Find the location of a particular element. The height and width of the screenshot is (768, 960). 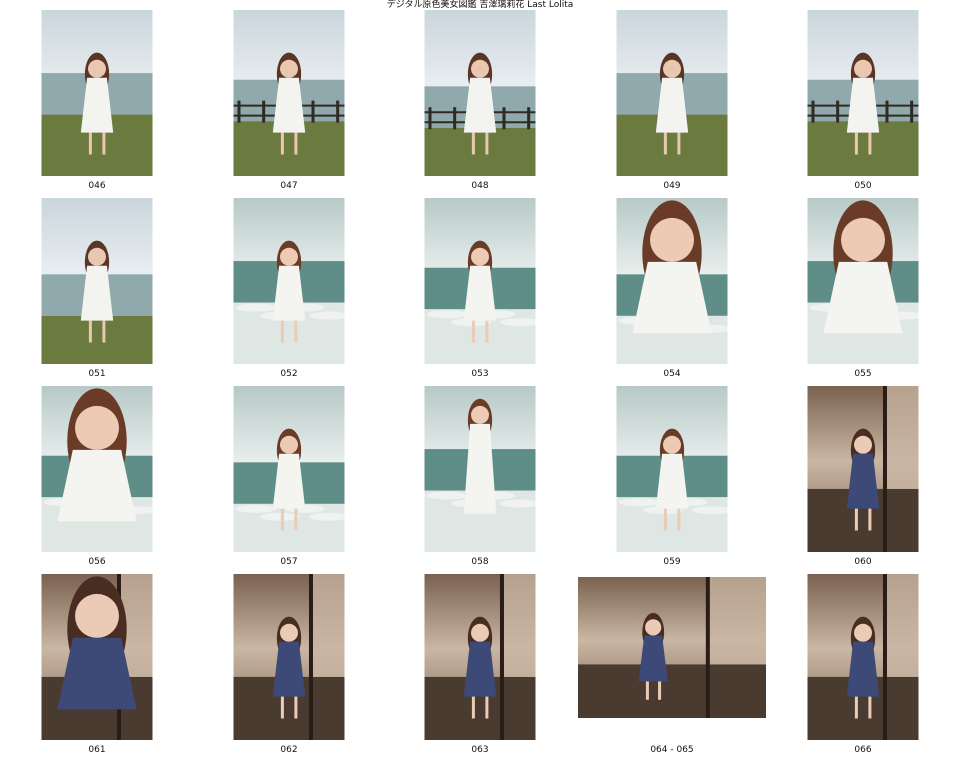

thumbnail-046: 046 is located at coordinates (97, 95).